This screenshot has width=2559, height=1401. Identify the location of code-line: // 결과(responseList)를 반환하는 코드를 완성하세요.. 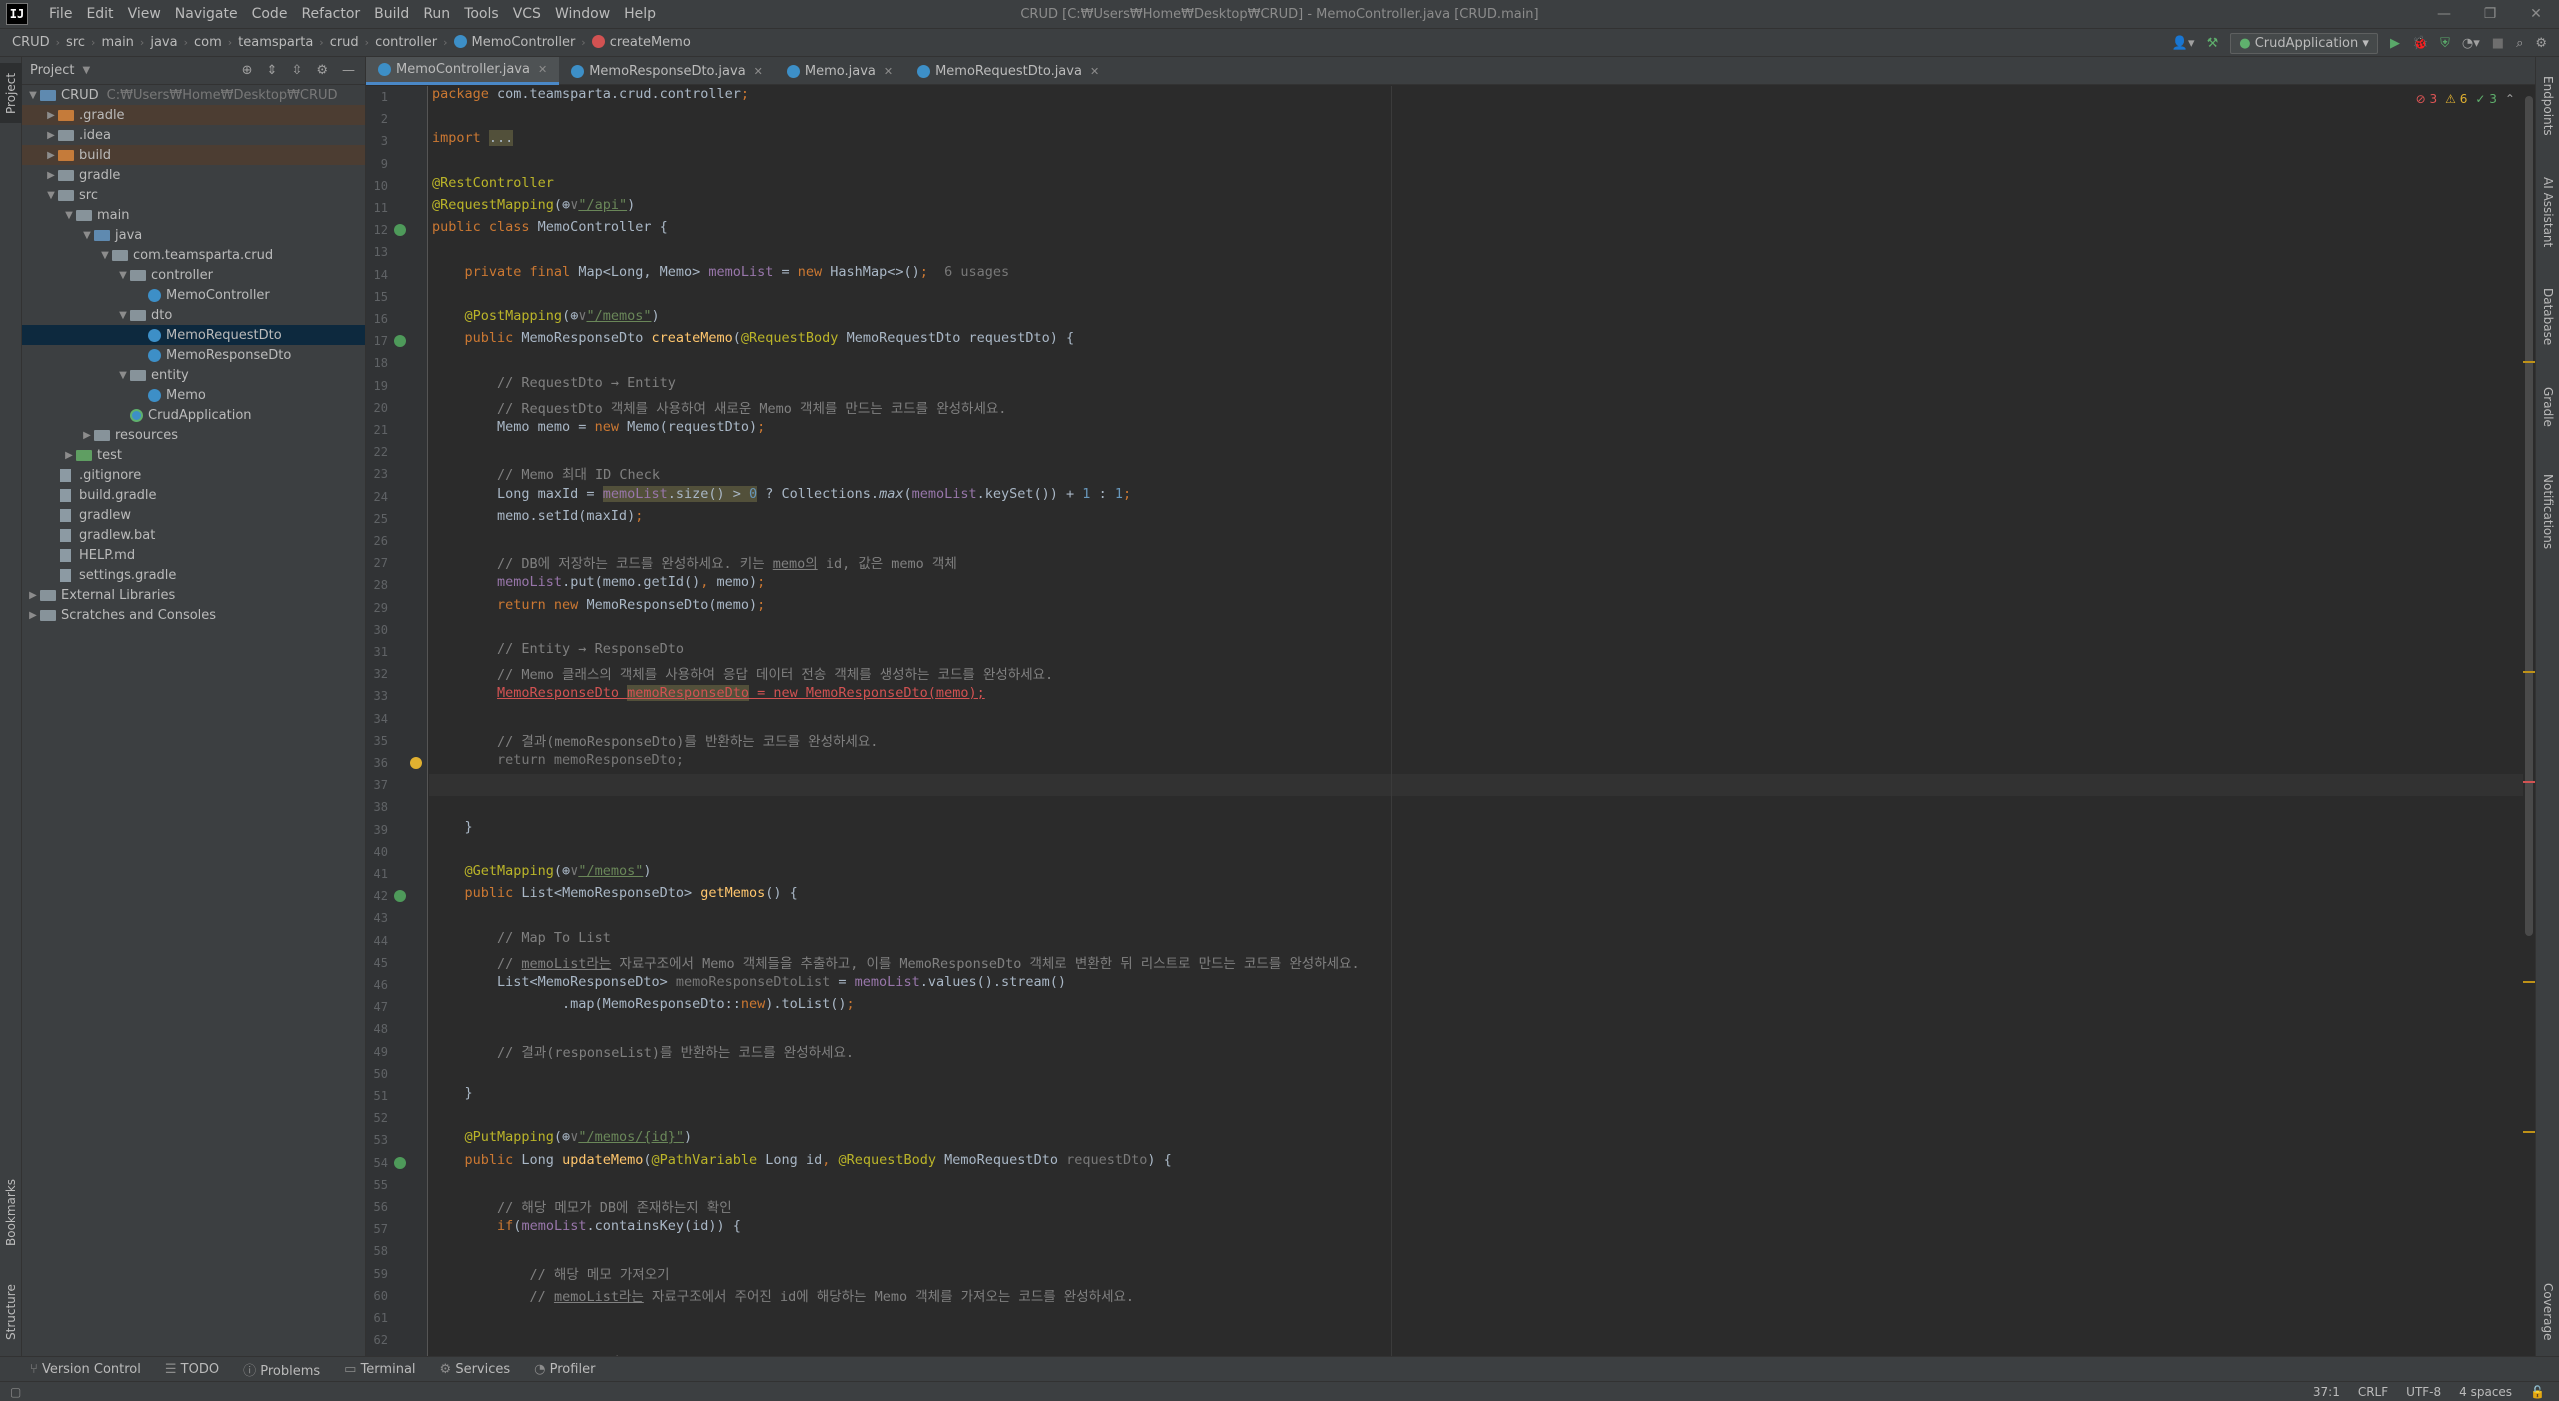
(643, 1052).